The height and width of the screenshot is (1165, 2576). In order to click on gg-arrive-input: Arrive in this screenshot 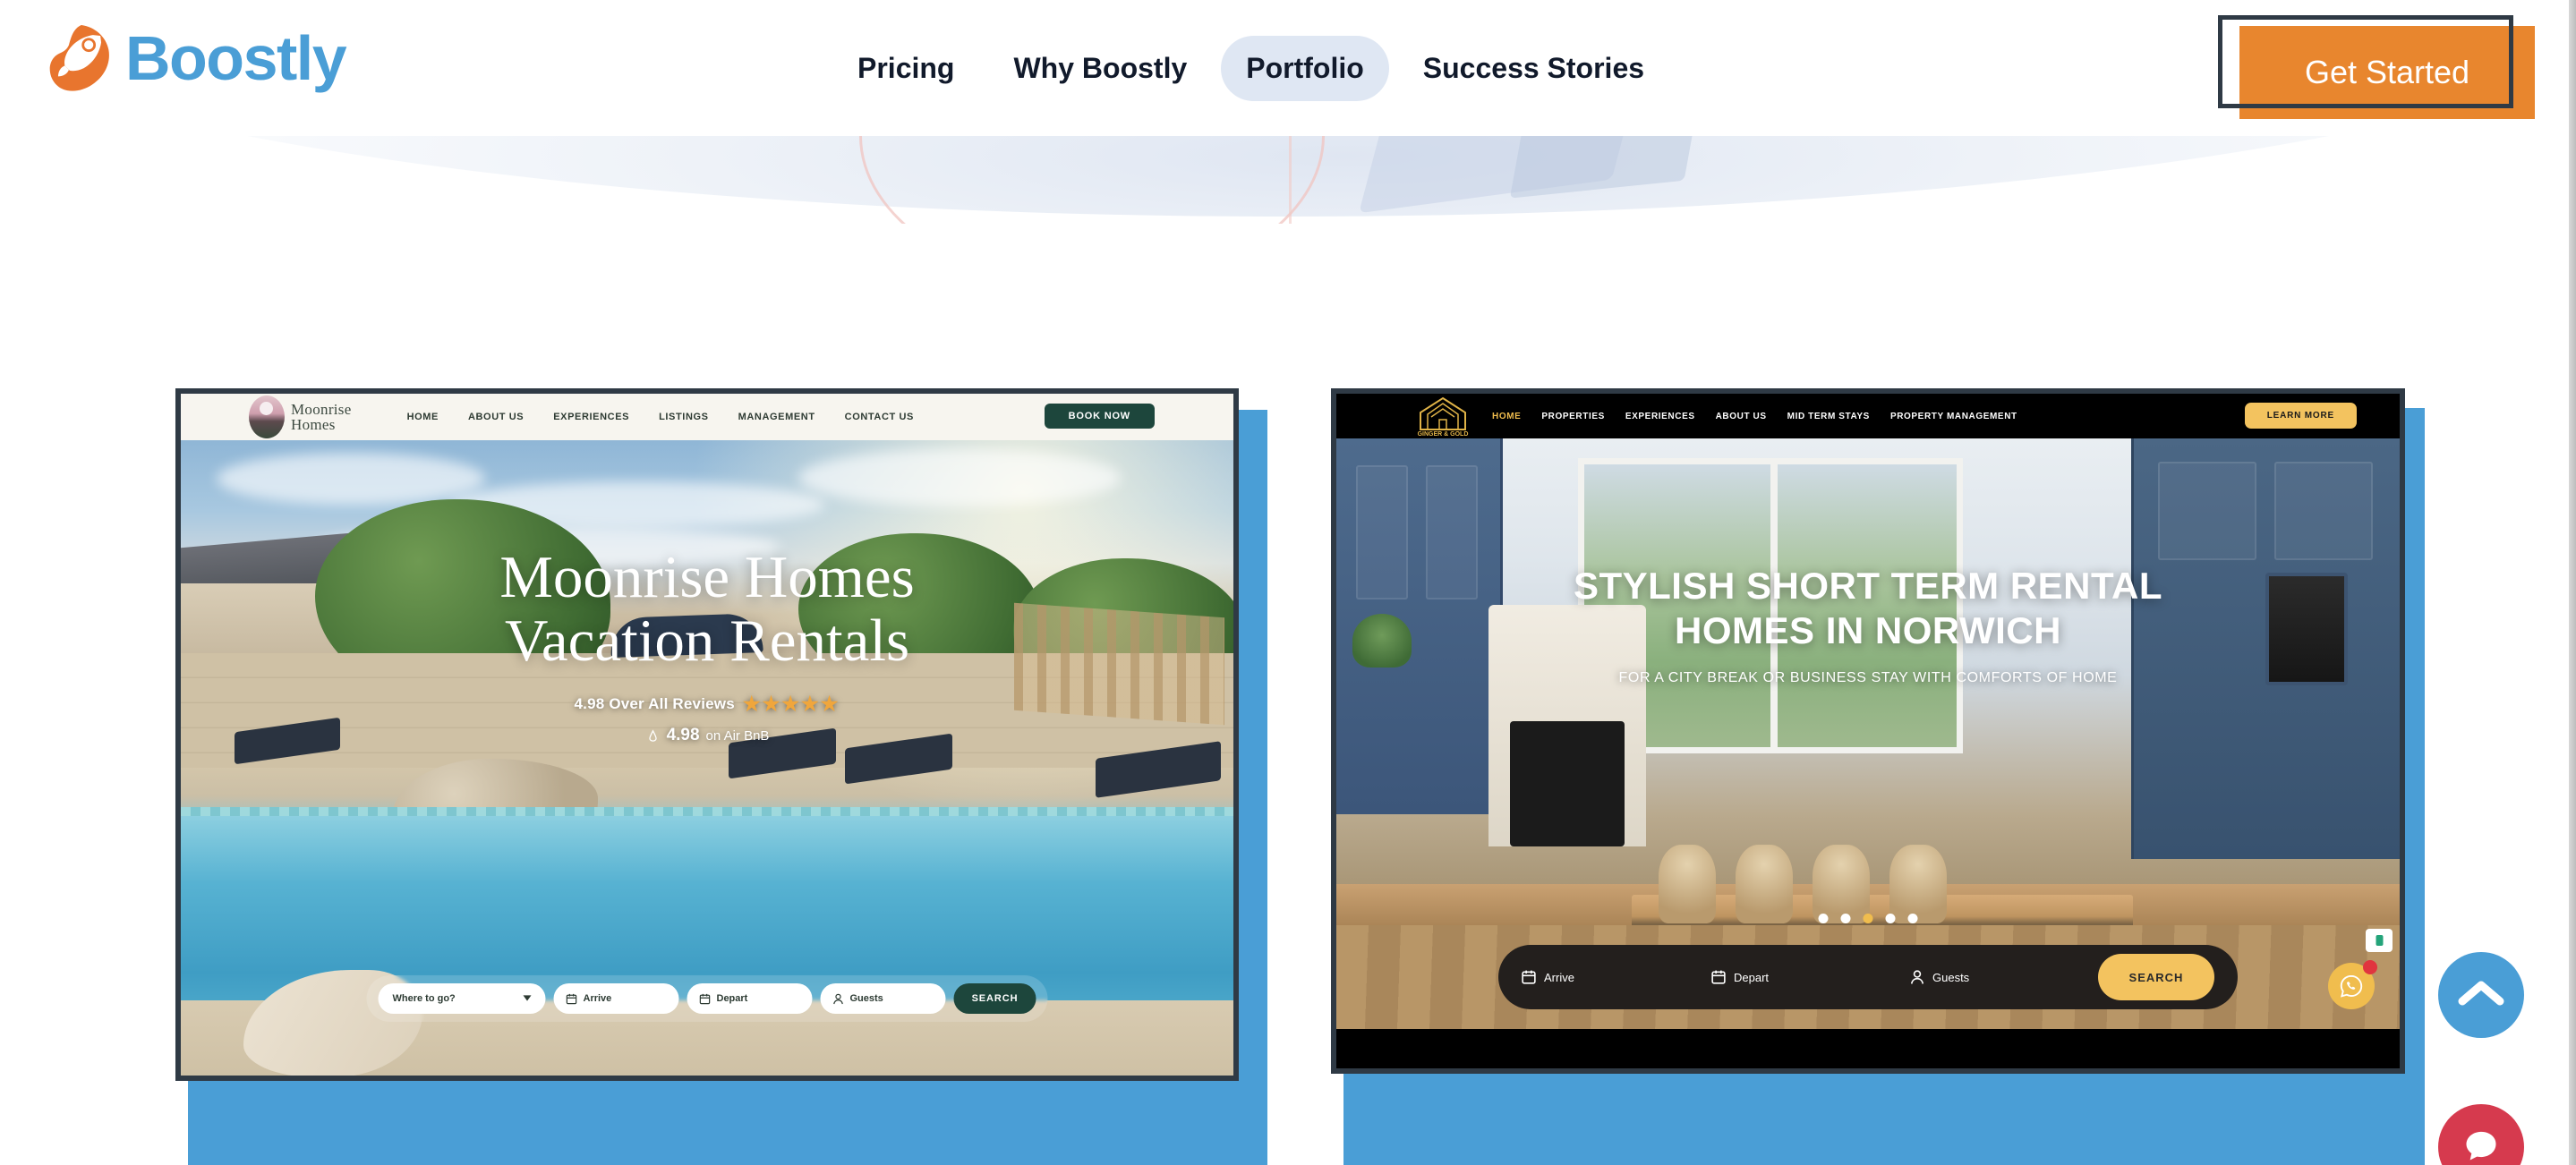, I will do `click(1616, 977)`.